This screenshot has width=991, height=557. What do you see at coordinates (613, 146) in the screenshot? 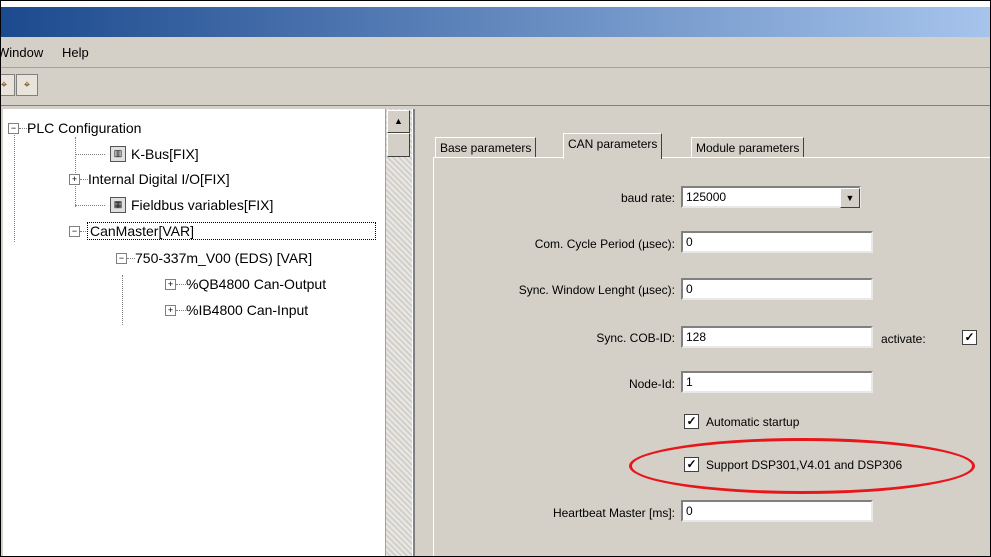
I see `tab-can-parameters: CAN parameters` at bounding box center [613, 146].